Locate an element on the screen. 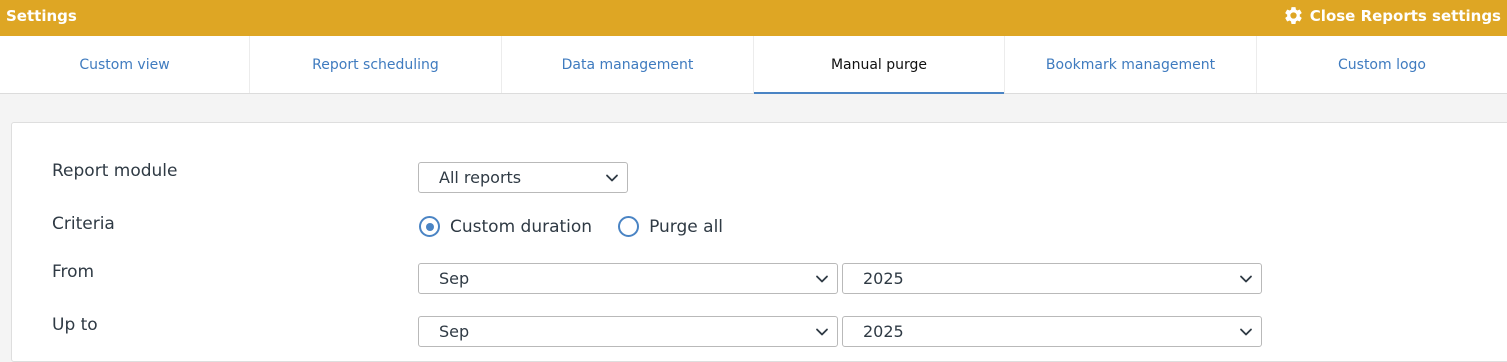 The height and width of the screenshot is (362, 1507). custom-duration-radio: Custom duration is located at coordinates (505, 226).